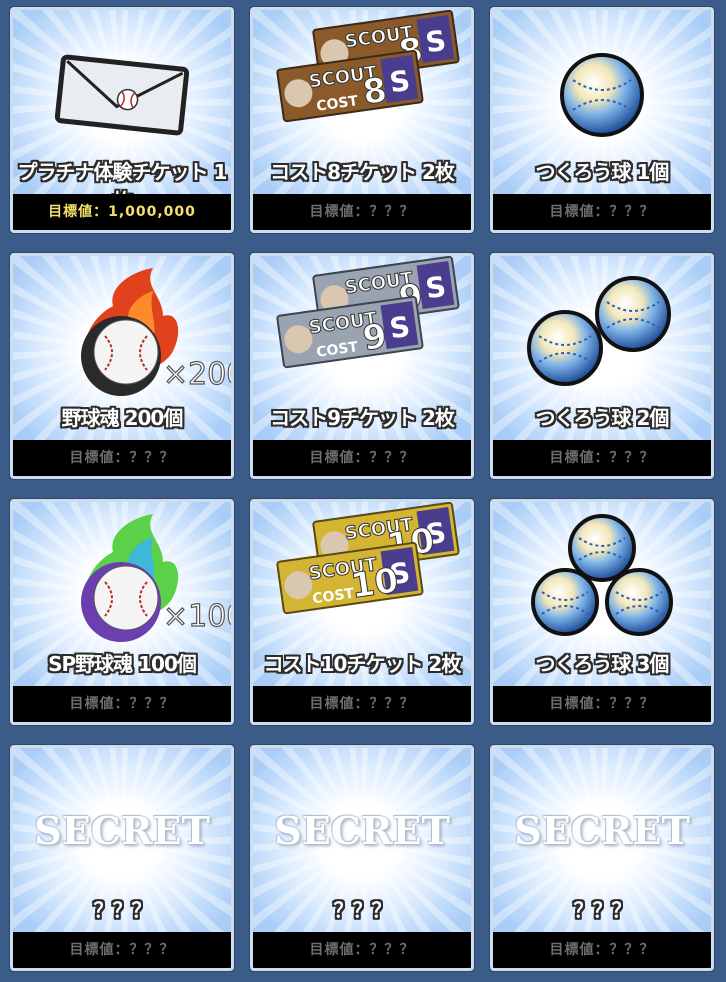 The height and width of the screenshot is (982, 726). What do you see at coordinates (197, 374) in the screenshot?
I see `quantity-label: ×200` at bounding box center [197, 374].